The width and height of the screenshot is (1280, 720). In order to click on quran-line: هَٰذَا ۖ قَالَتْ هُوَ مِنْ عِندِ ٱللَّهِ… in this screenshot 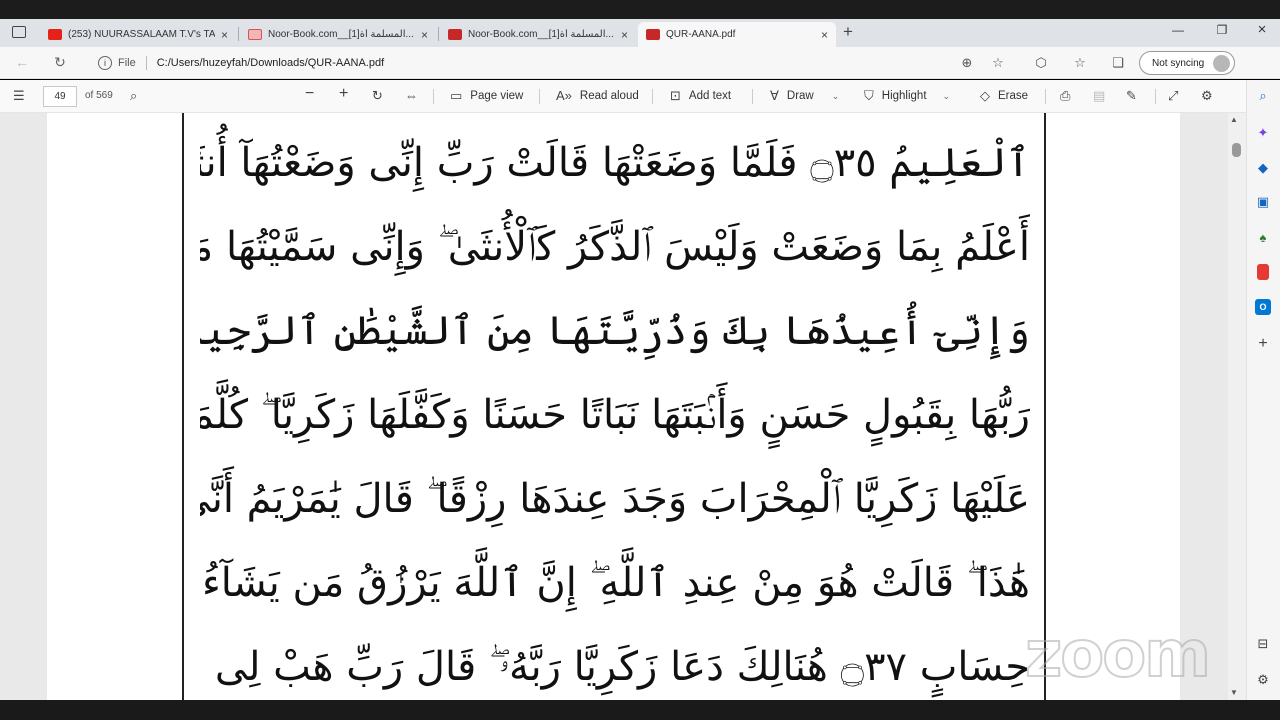, I will do `click(615, 583)`.